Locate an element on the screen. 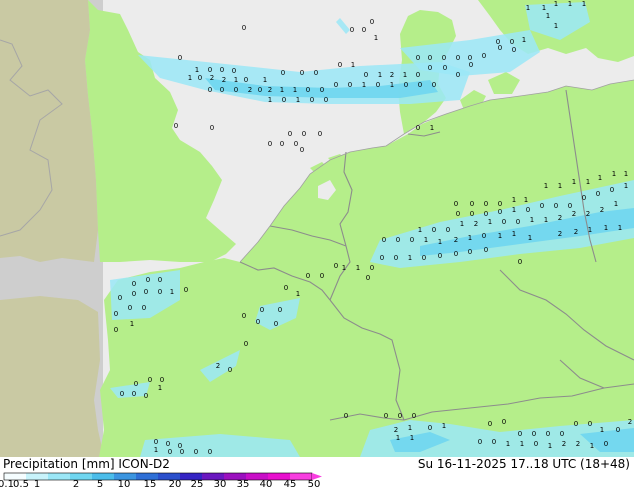  colorbar-label: 50 is located at coordinates (314, 484).